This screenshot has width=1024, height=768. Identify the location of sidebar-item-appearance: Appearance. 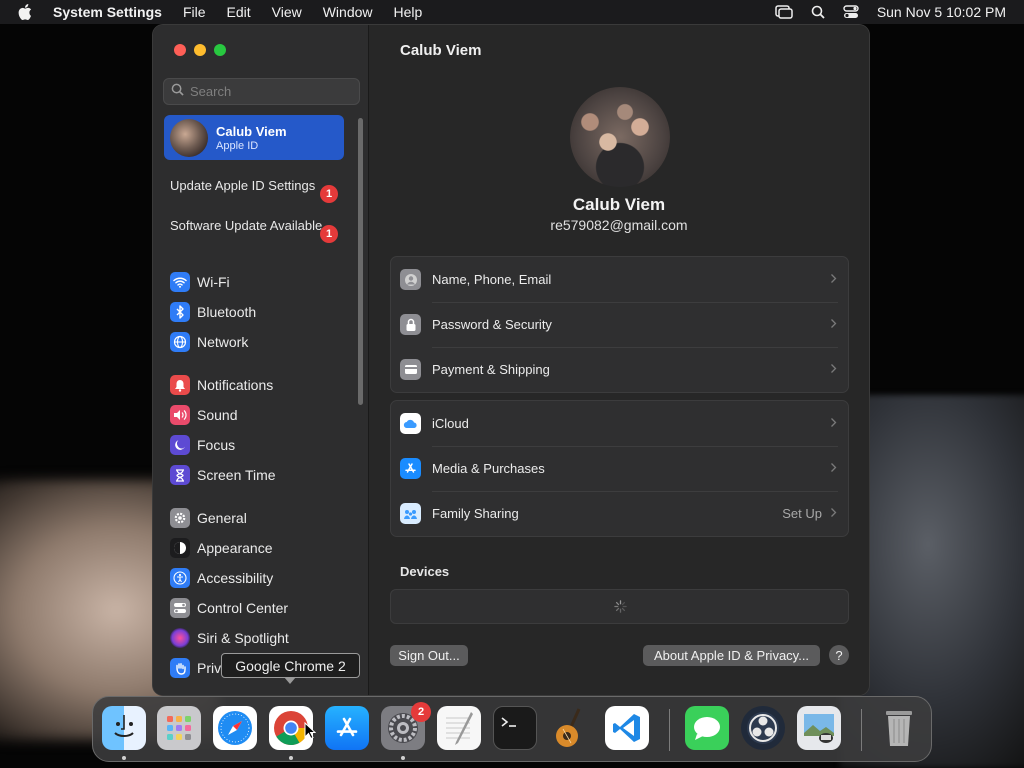
(221, 548).